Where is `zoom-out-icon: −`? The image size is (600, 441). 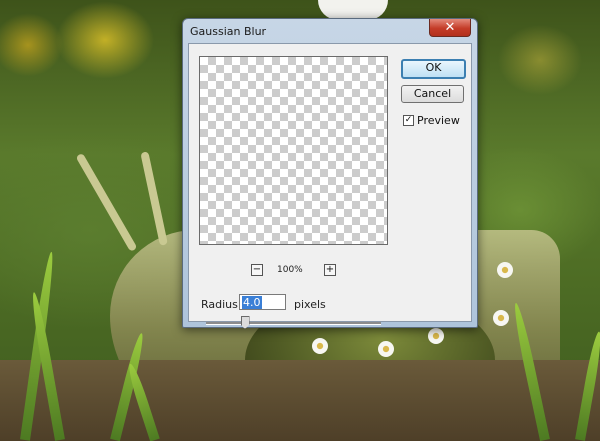
zoom-out-icon: − is located at coordinates (257, 269).